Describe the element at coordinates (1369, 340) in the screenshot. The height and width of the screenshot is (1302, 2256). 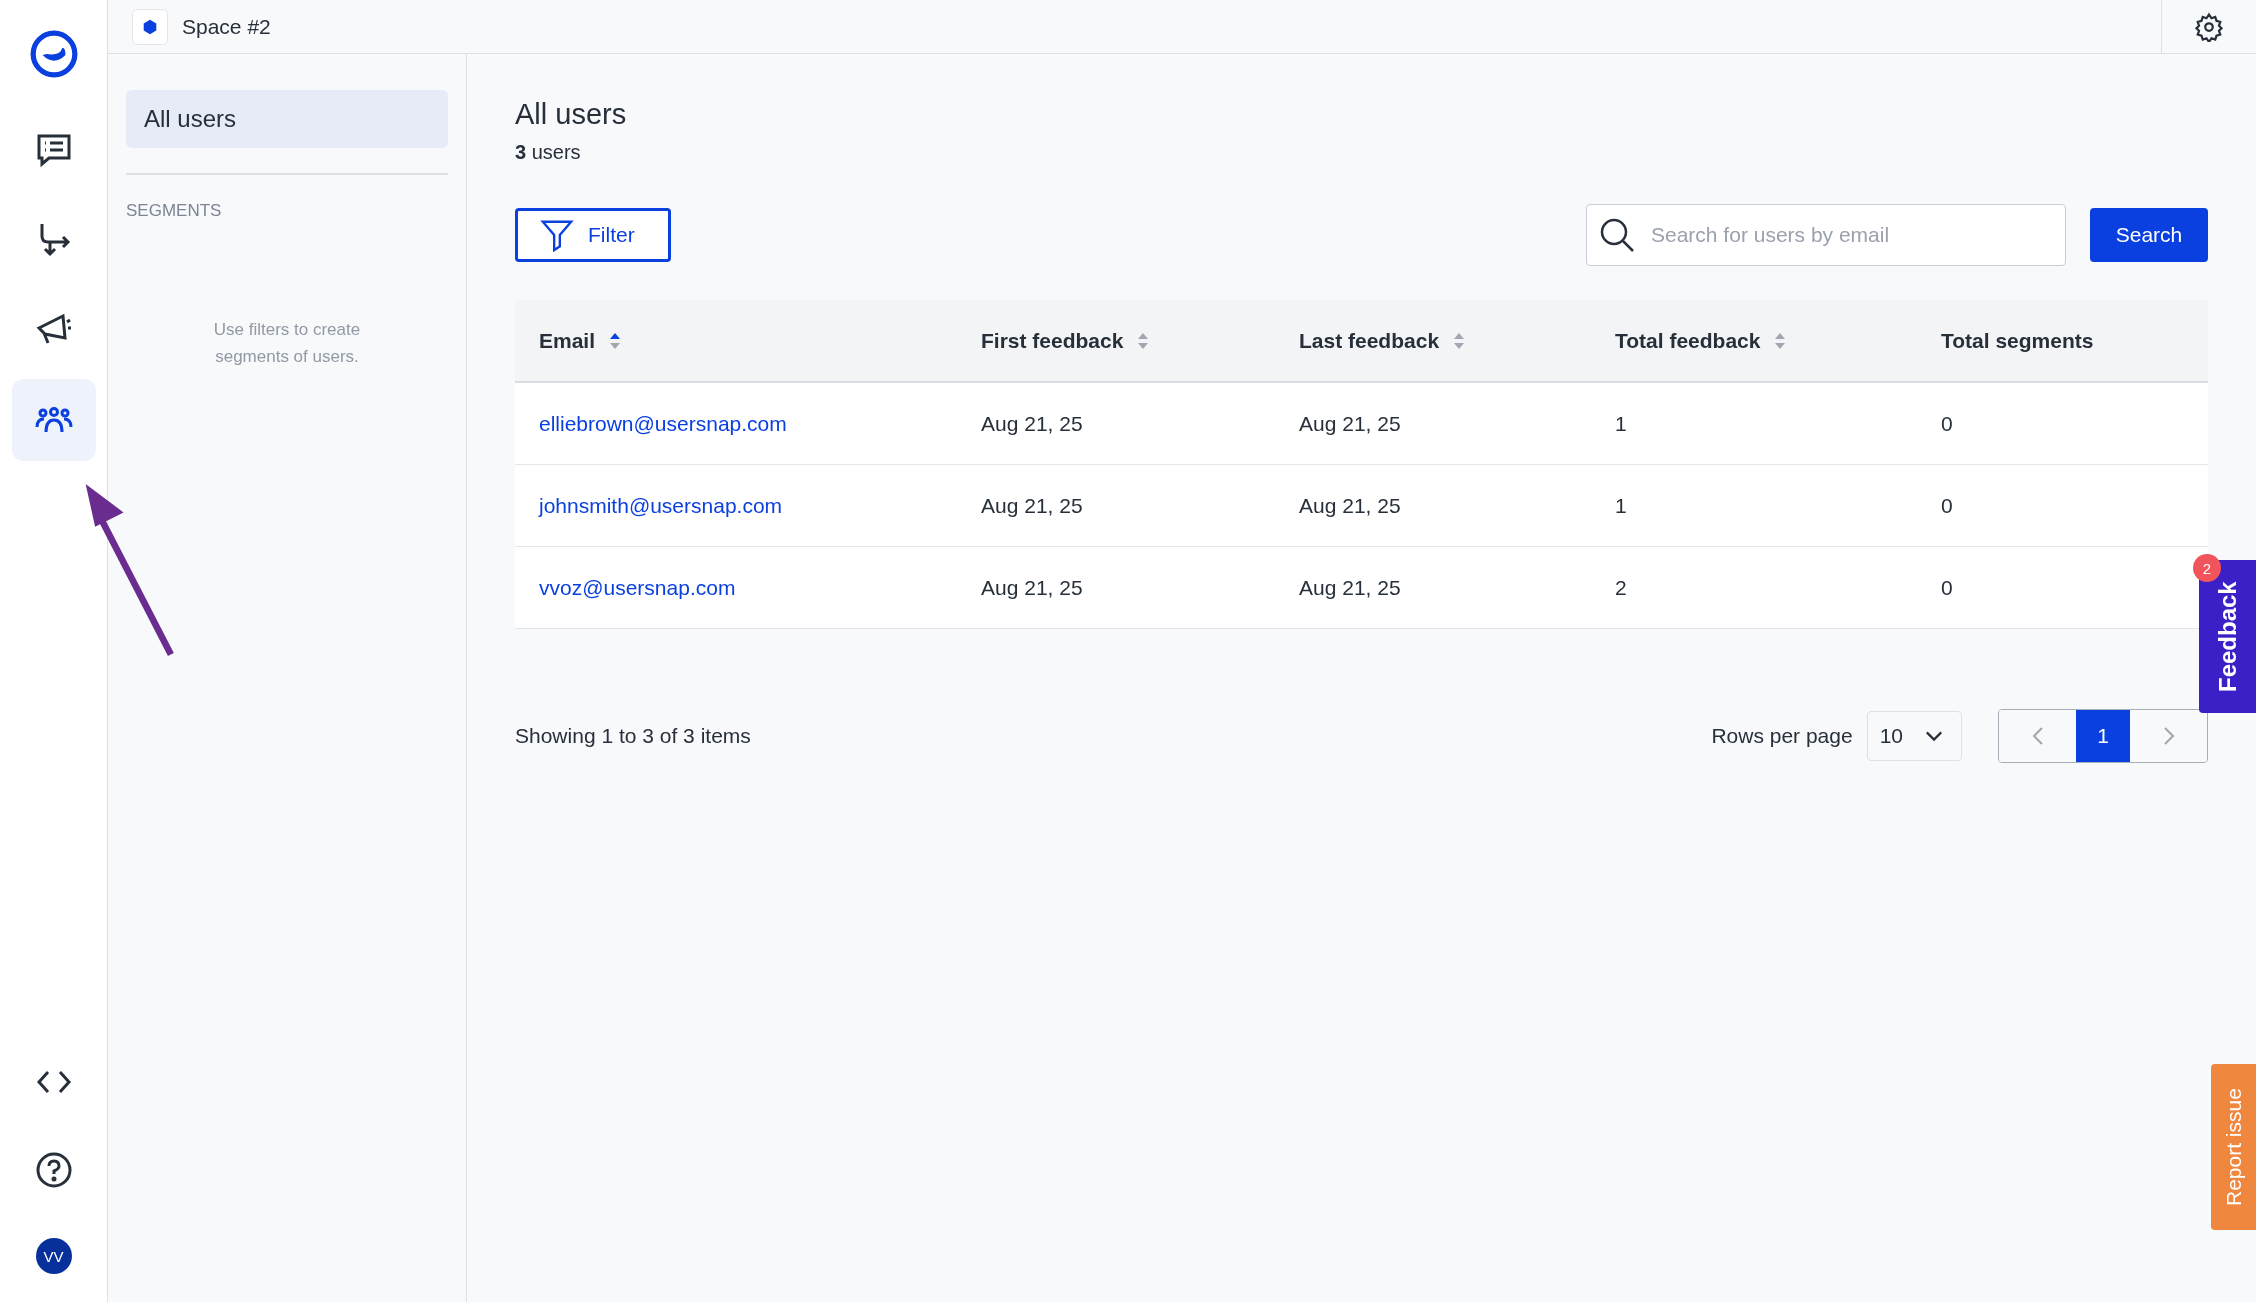
I see `column-header: Last feedback` at that location.